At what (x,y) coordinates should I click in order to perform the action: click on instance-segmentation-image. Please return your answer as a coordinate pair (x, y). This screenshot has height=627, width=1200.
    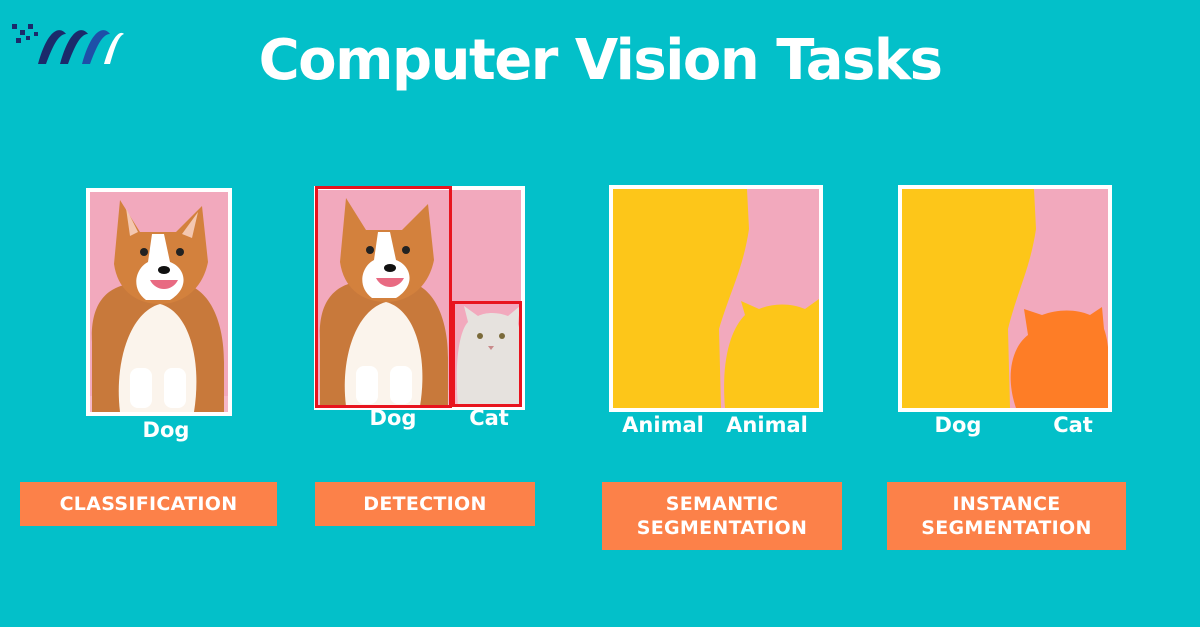
    Looking at the image, I should click on (1005, 298).